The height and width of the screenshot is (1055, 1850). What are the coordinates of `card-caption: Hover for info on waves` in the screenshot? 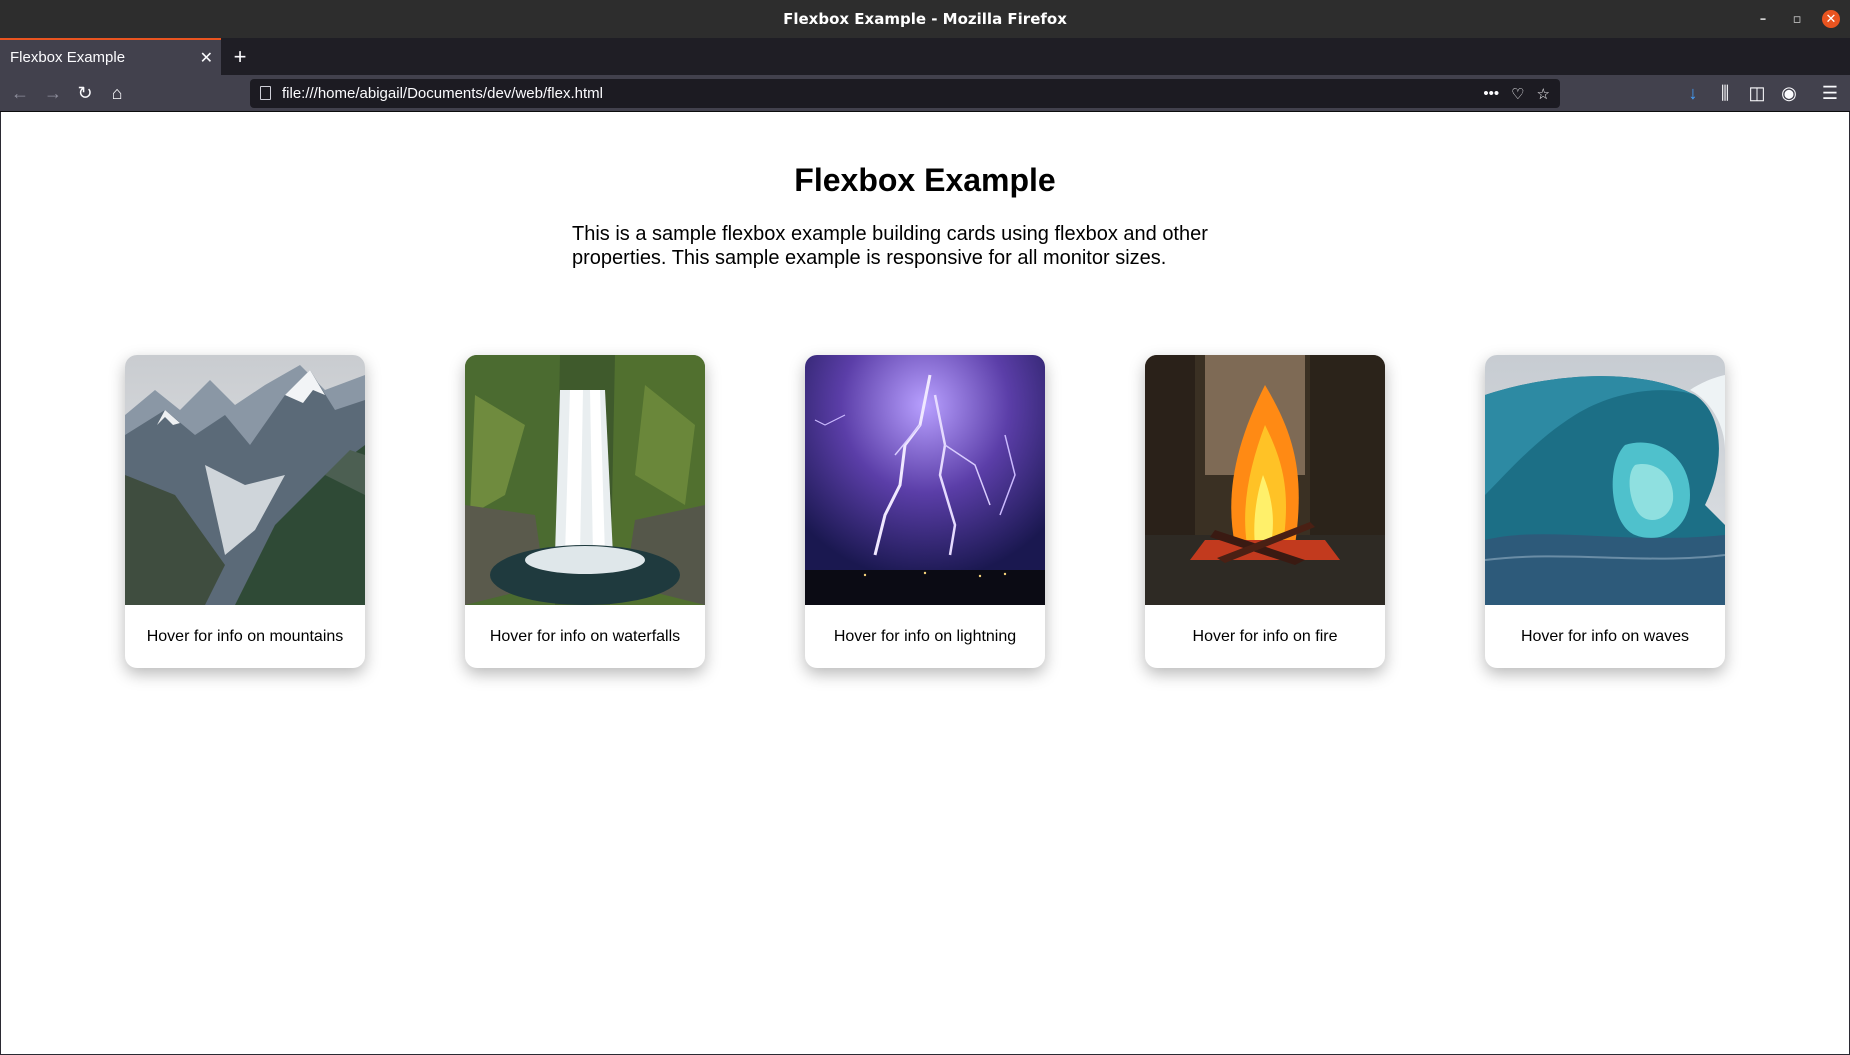 It's located at (1605, 636).